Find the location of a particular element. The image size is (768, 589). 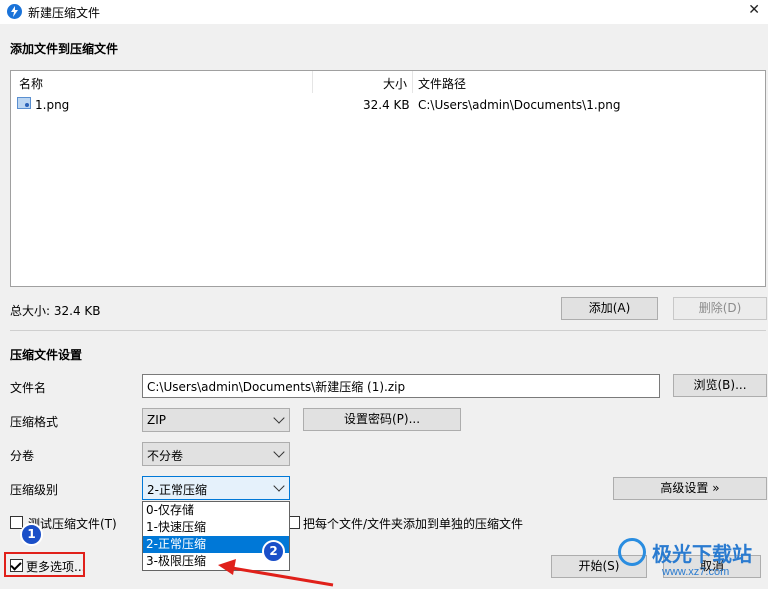

watermark-logo-icon is located at coordinates (632, 552).